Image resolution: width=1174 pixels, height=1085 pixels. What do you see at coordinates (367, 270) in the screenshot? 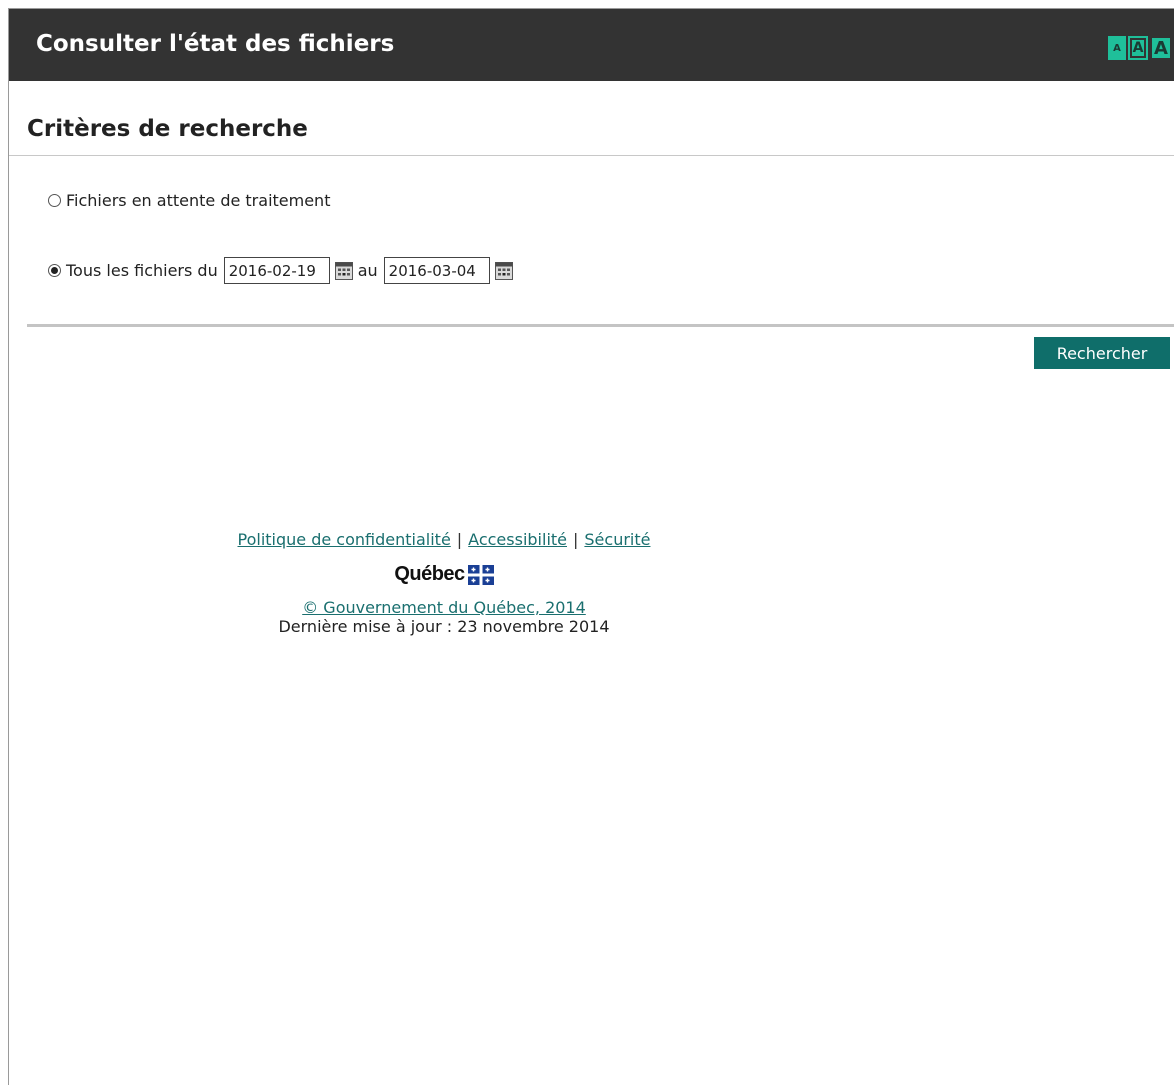
I see `to-label: au` at bounding box center [367, 270].